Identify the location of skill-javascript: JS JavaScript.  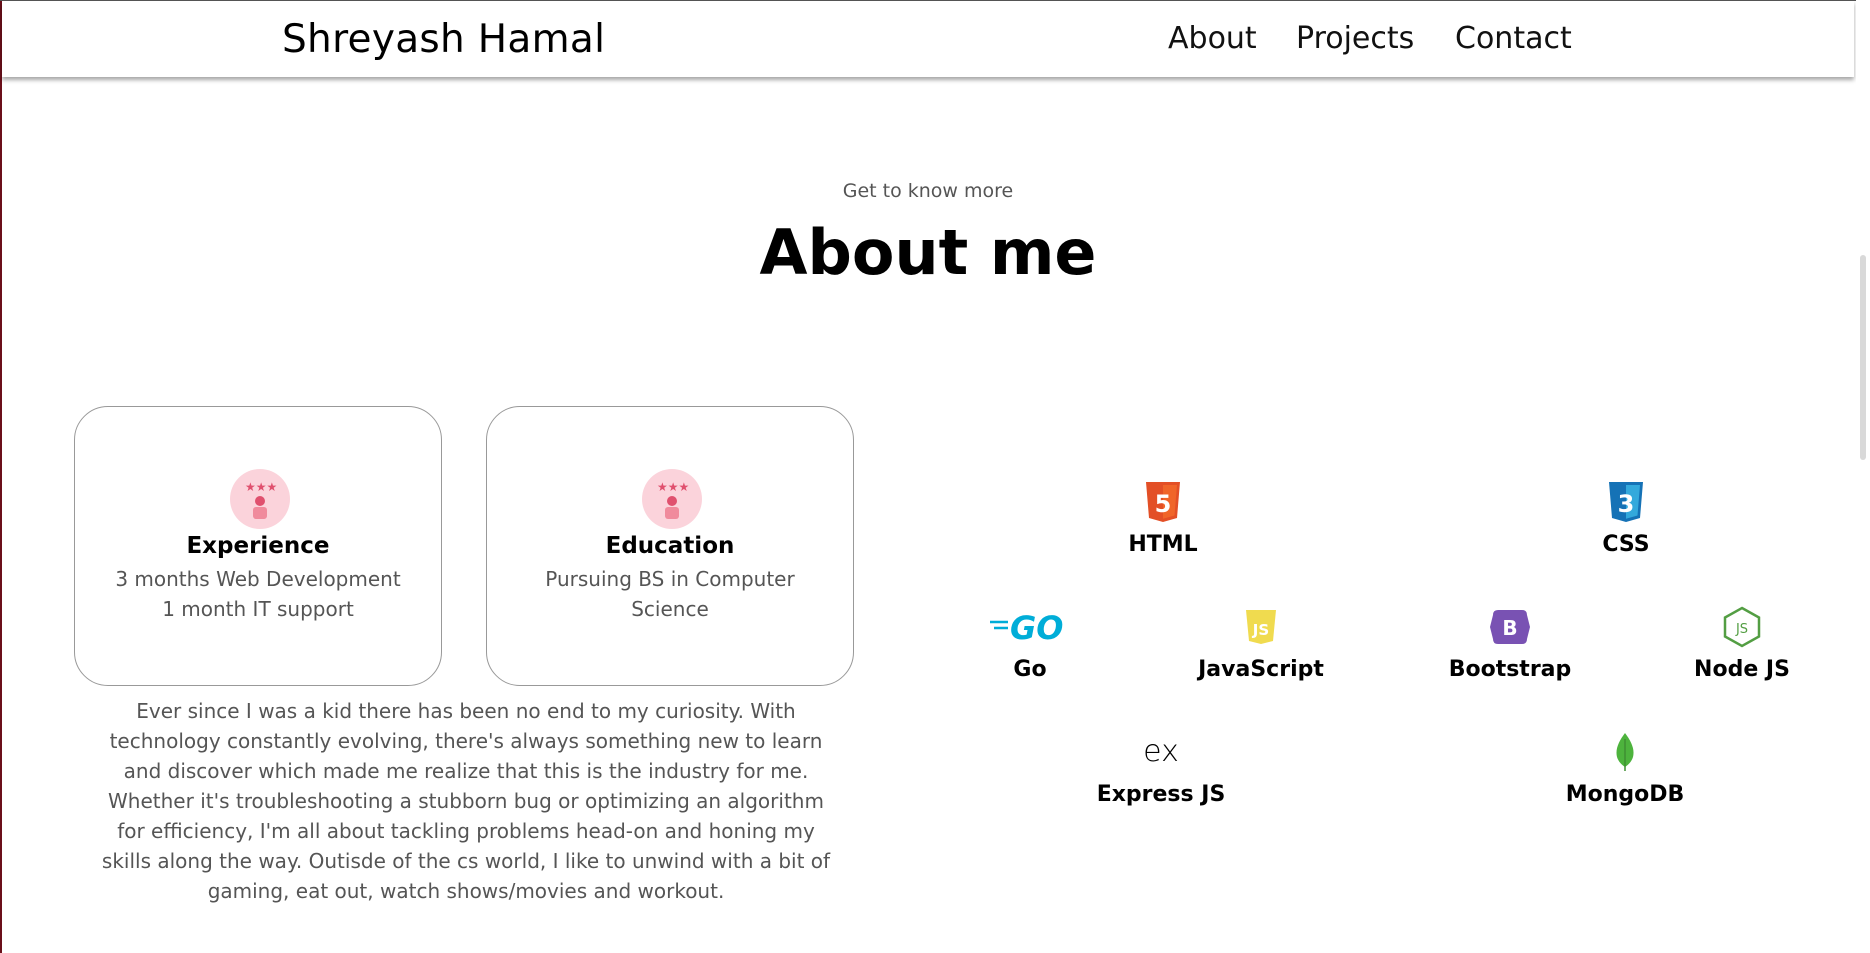
(1261, 642).